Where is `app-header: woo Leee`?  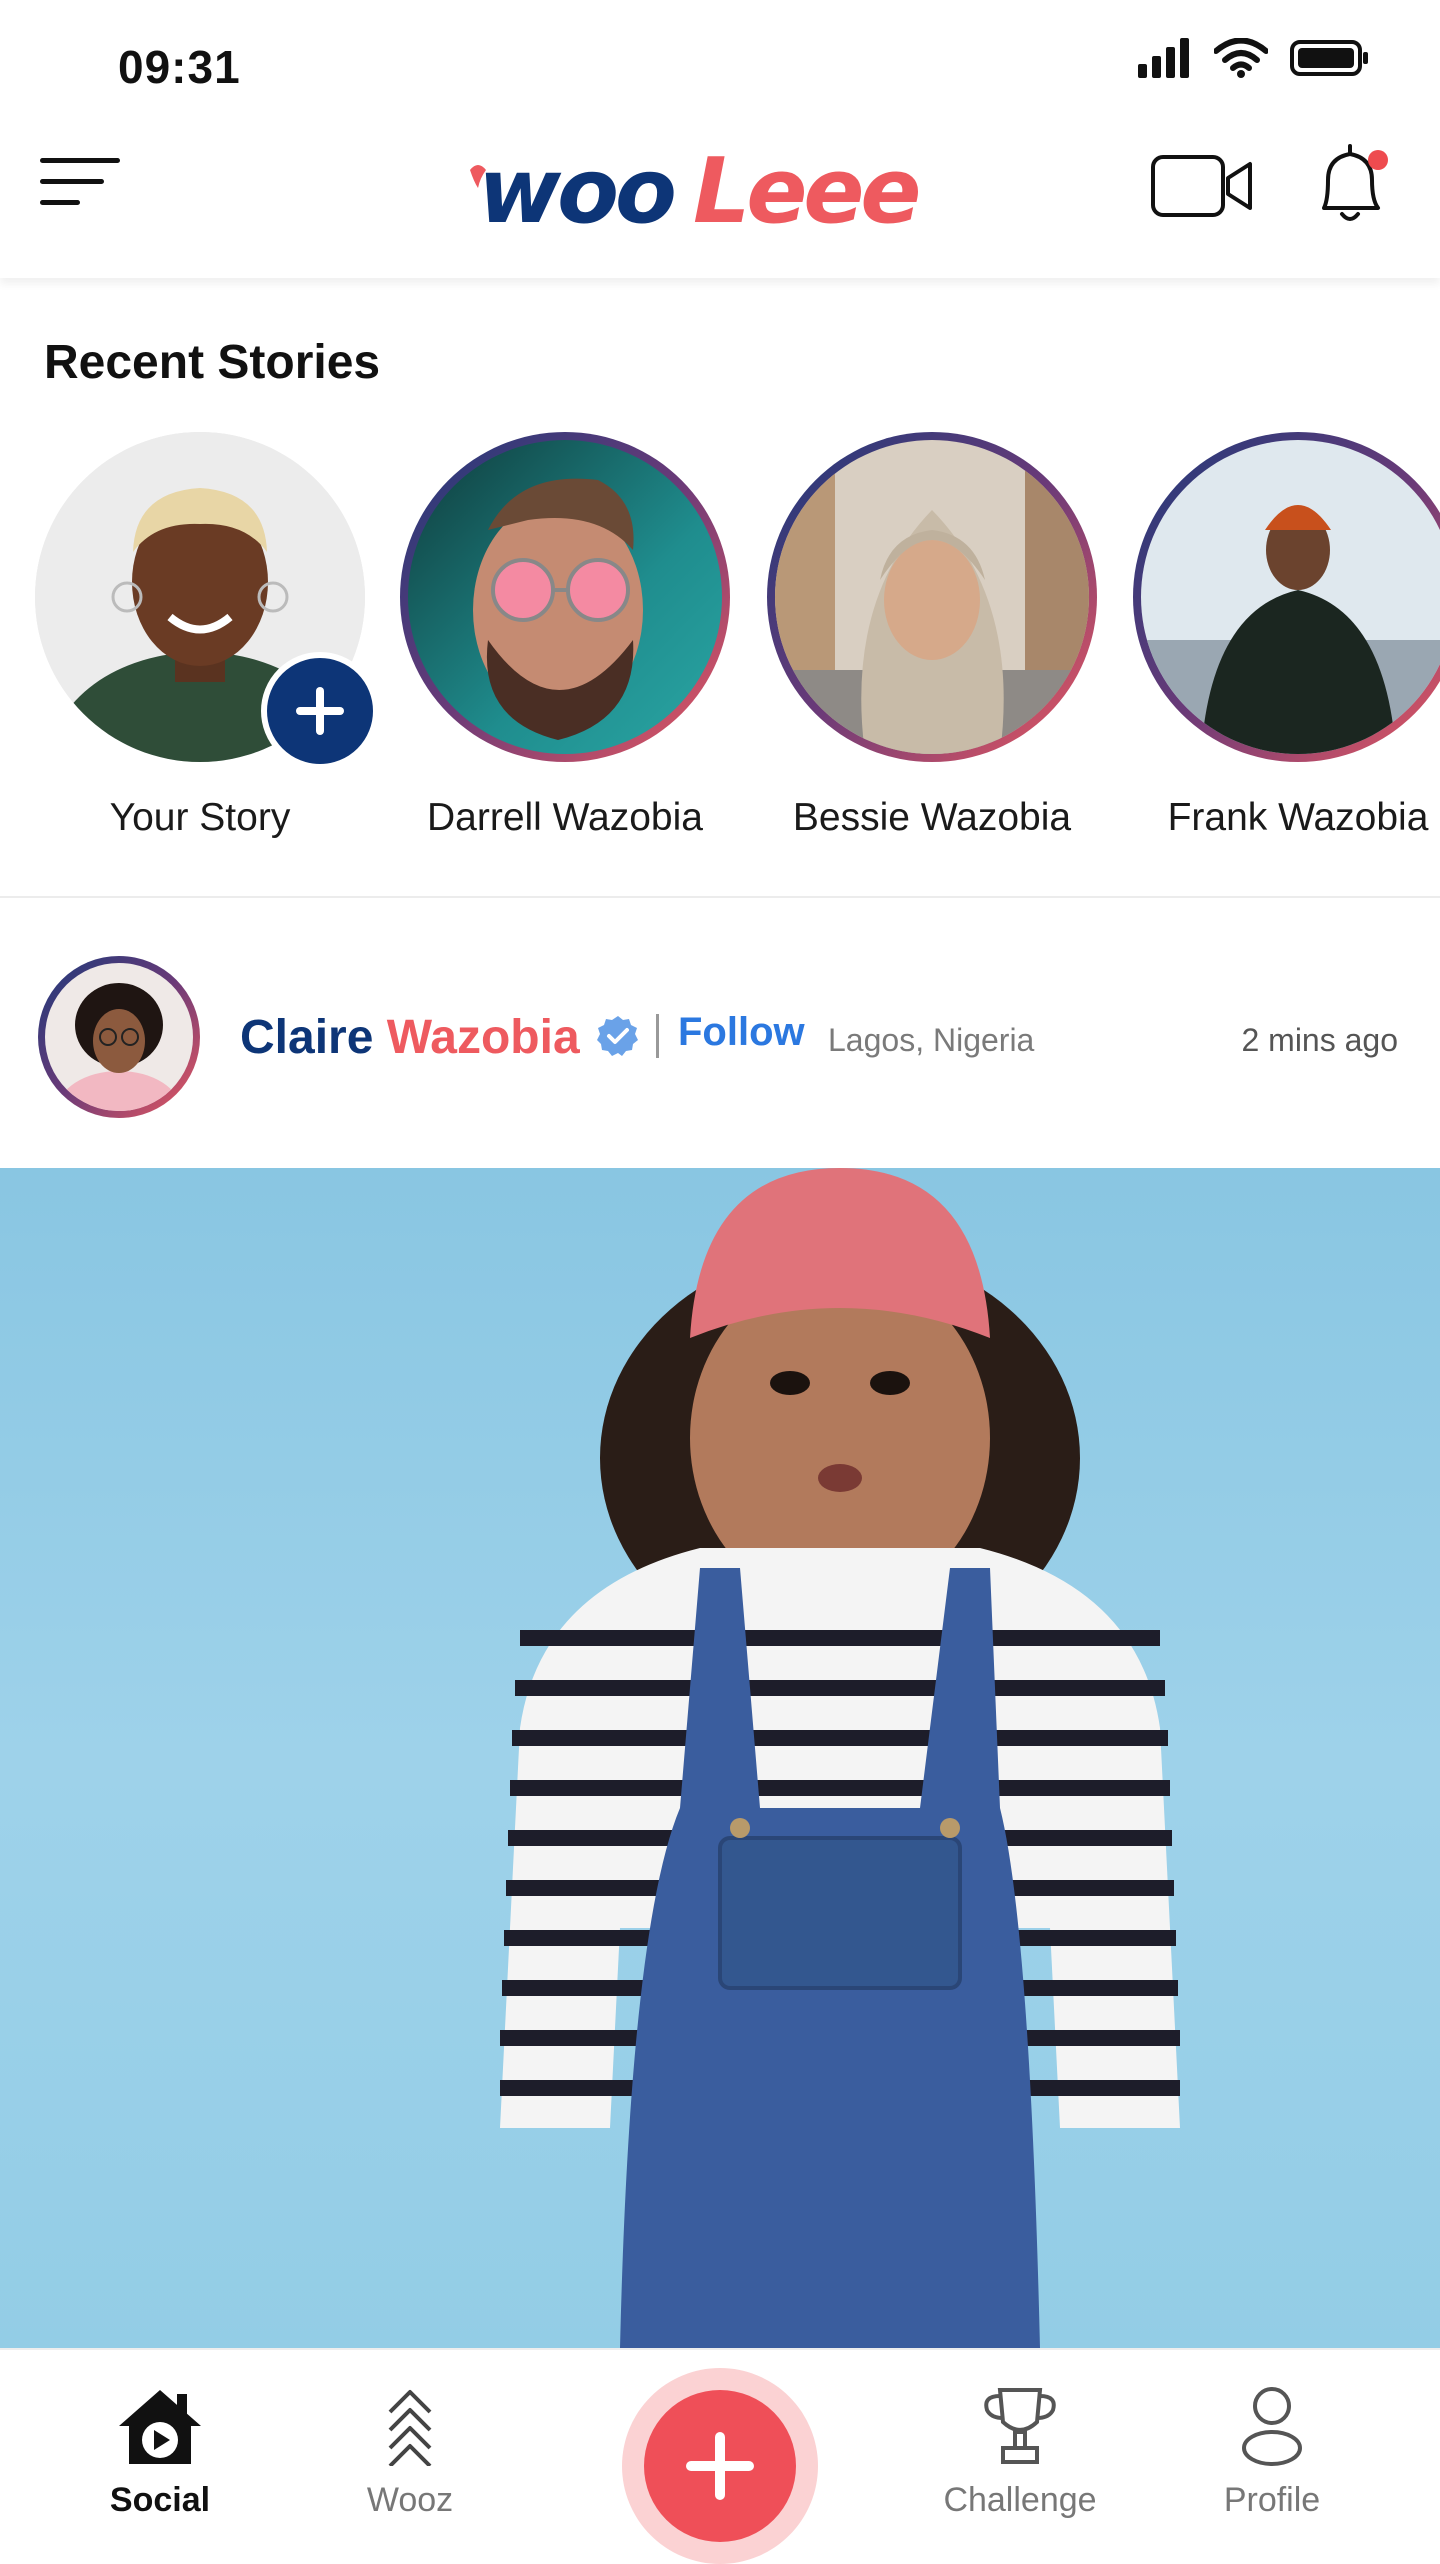
app-header: woo Leee is located at coordinates (720, 204).